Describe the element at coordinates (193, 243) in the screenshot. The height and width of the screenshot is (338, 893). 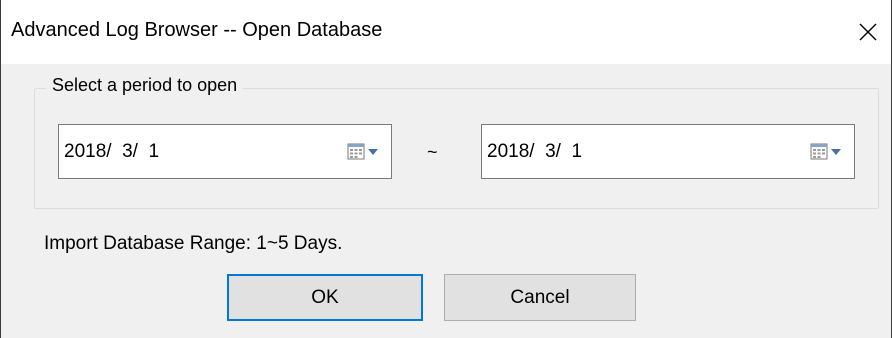
I see `import-range-info: Import Database Range: 1~5 Days.` at that location.